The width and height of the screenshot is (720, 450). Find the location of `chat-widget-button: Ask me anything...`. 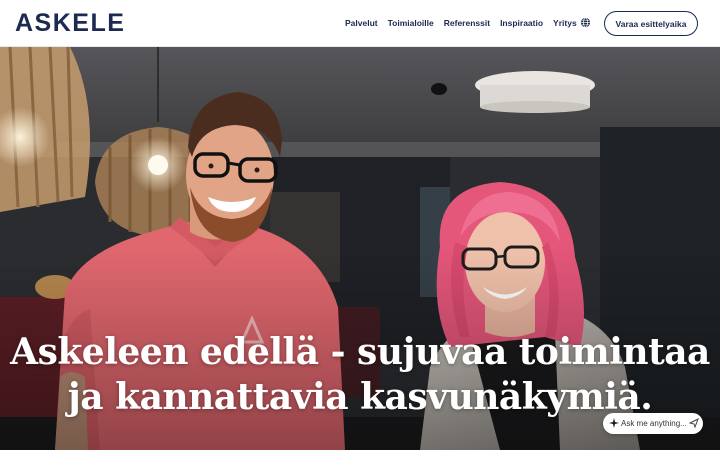

chat-widget-button: Ask me anything... is located at coordinates (653, 423).